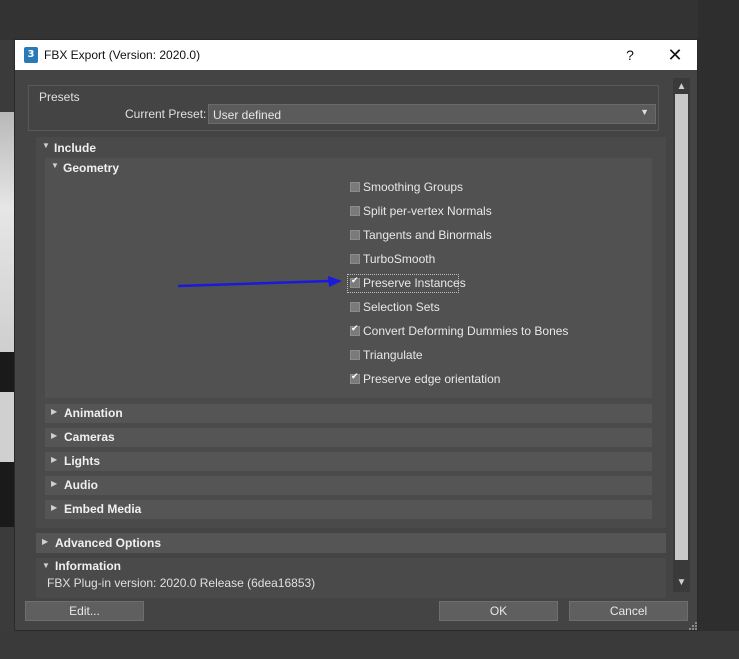 This screenshot has height=659, width=739. Describe the element at coordinates (103, 509) in the screenshot. I see `rollout-label: Embed Media` at that location.